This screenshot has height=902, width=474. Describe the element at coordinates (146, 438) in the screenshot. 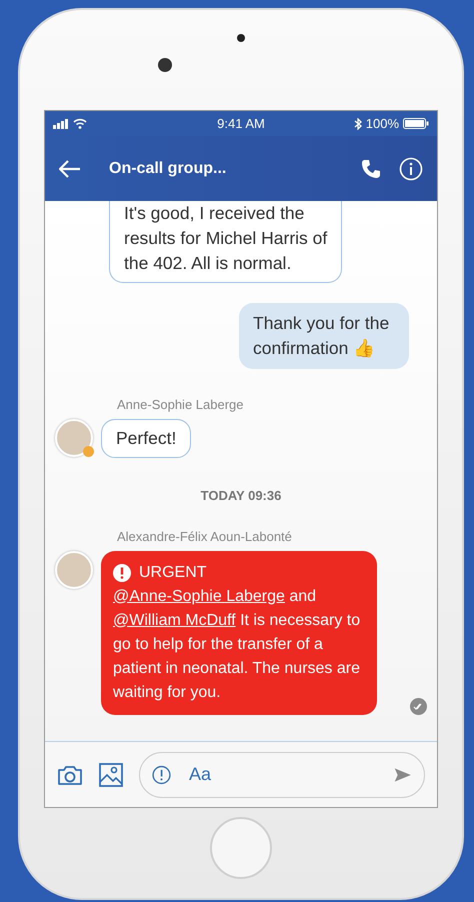

I see `message-bubble: Perfect!` at that location.